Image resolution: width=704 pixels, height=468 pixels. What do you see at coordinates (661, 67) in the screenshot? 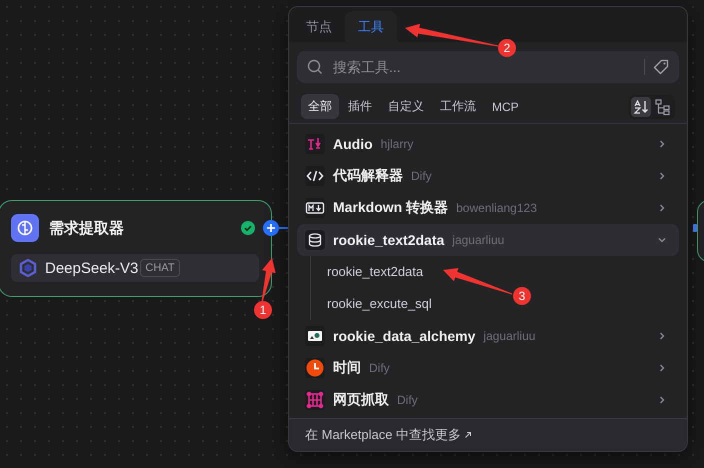
I see `tag-icon` at bounding box center [661, 67].